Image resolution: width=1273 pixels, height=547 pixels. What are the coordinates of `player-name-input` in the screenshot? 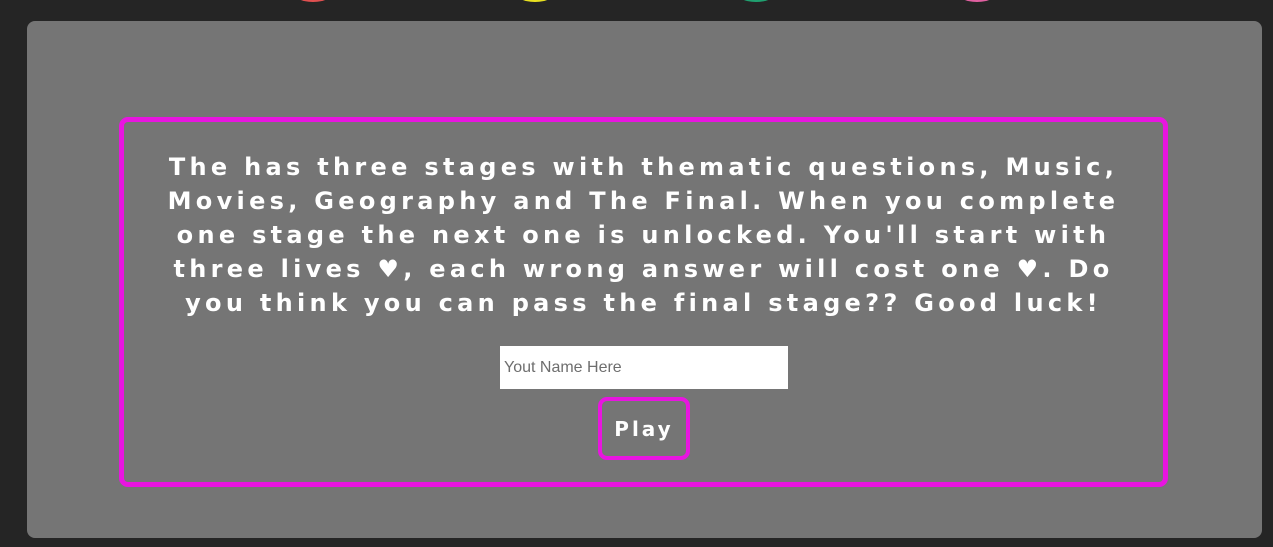 It's located at (644, 367).